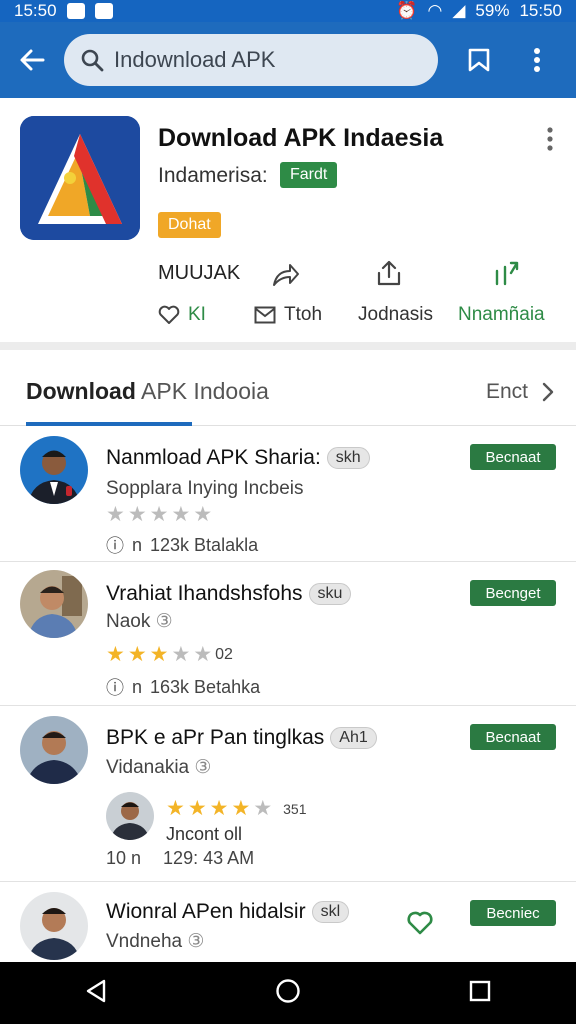 This screenshot has height=1024, width=576. I want to click on review-card: ★ ★ ★ ★ ★ 351 Jncont oll 10 n 129: 43 AM, so click(316, 833).